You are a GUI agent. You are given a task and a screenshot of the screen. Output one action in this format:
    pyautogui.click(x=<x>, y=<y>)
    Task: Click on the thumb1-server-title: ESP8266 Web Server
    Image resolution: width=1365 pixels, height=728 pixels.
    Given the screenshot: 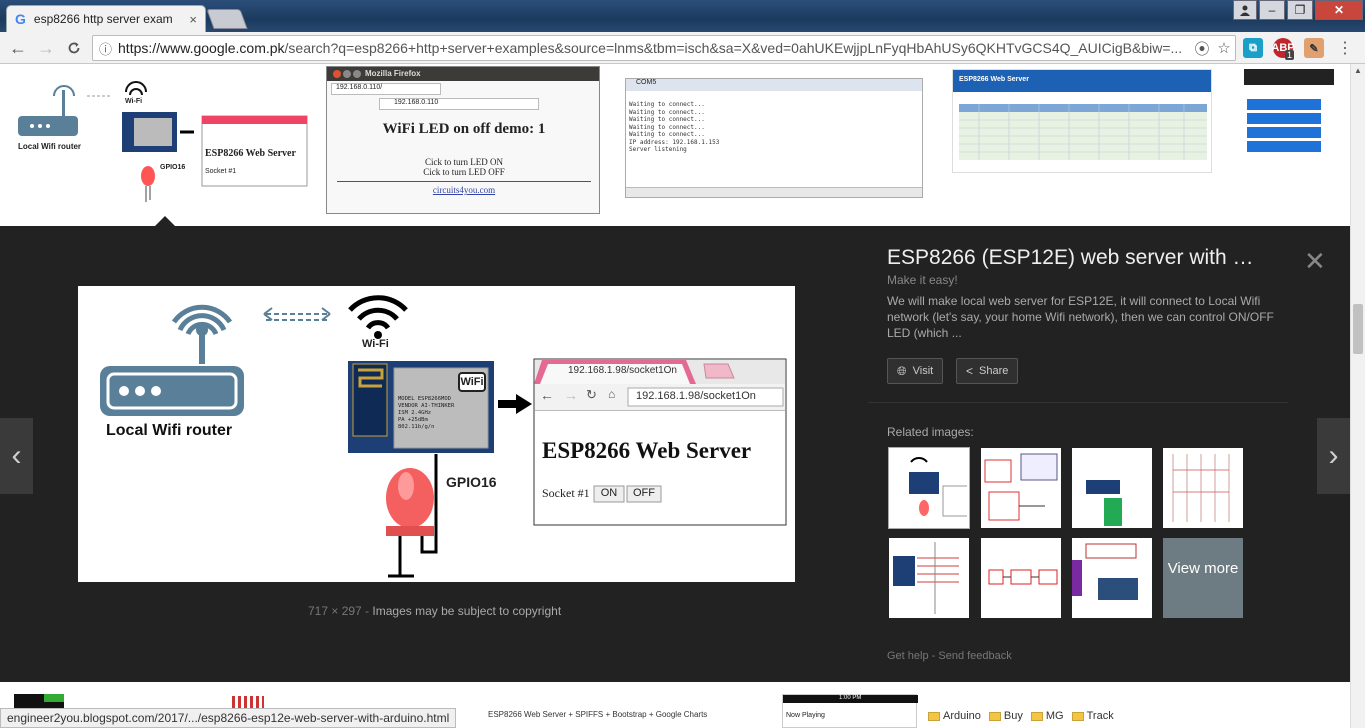 What is the action you would take?
    pyautogui.click(x=250, y=153)
    